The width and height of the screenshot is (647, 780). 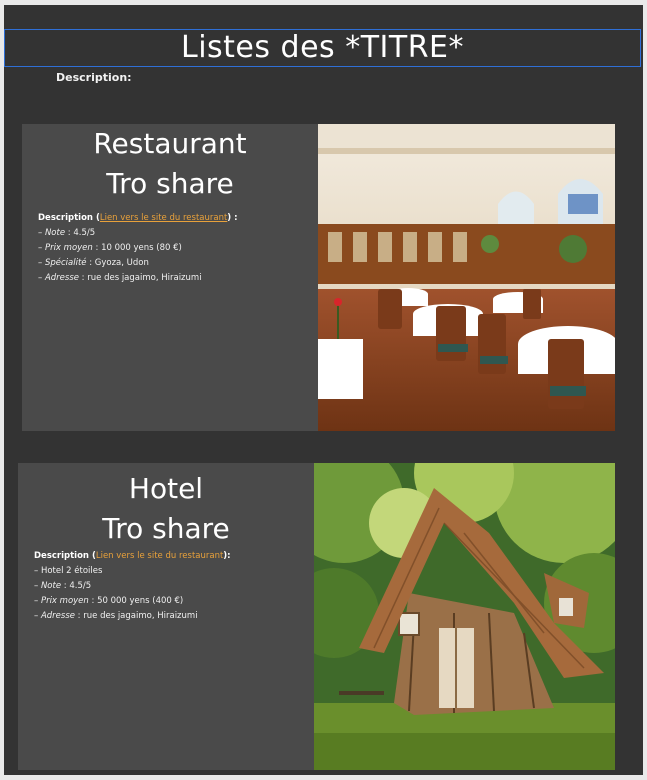 What do you see at coordinates (140, 278) in the screenshot?
I see `restaurant-address-value: : rue des jagaimo, Hiraizumi` at bounding box center [140, 278].